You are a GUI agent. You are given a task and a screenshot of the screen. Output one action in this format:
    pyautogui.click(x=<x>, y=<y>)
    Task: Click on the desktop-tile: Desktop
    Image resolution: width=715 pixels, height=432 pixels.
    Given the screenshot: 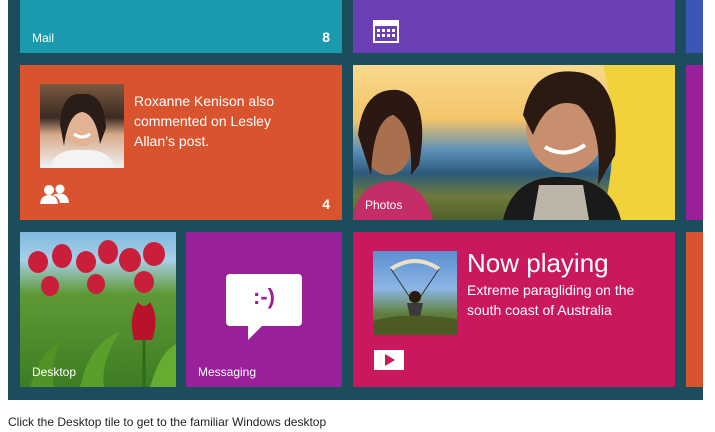 What is the action you would take?
    pyautogui.click(x=98, y=309)
    